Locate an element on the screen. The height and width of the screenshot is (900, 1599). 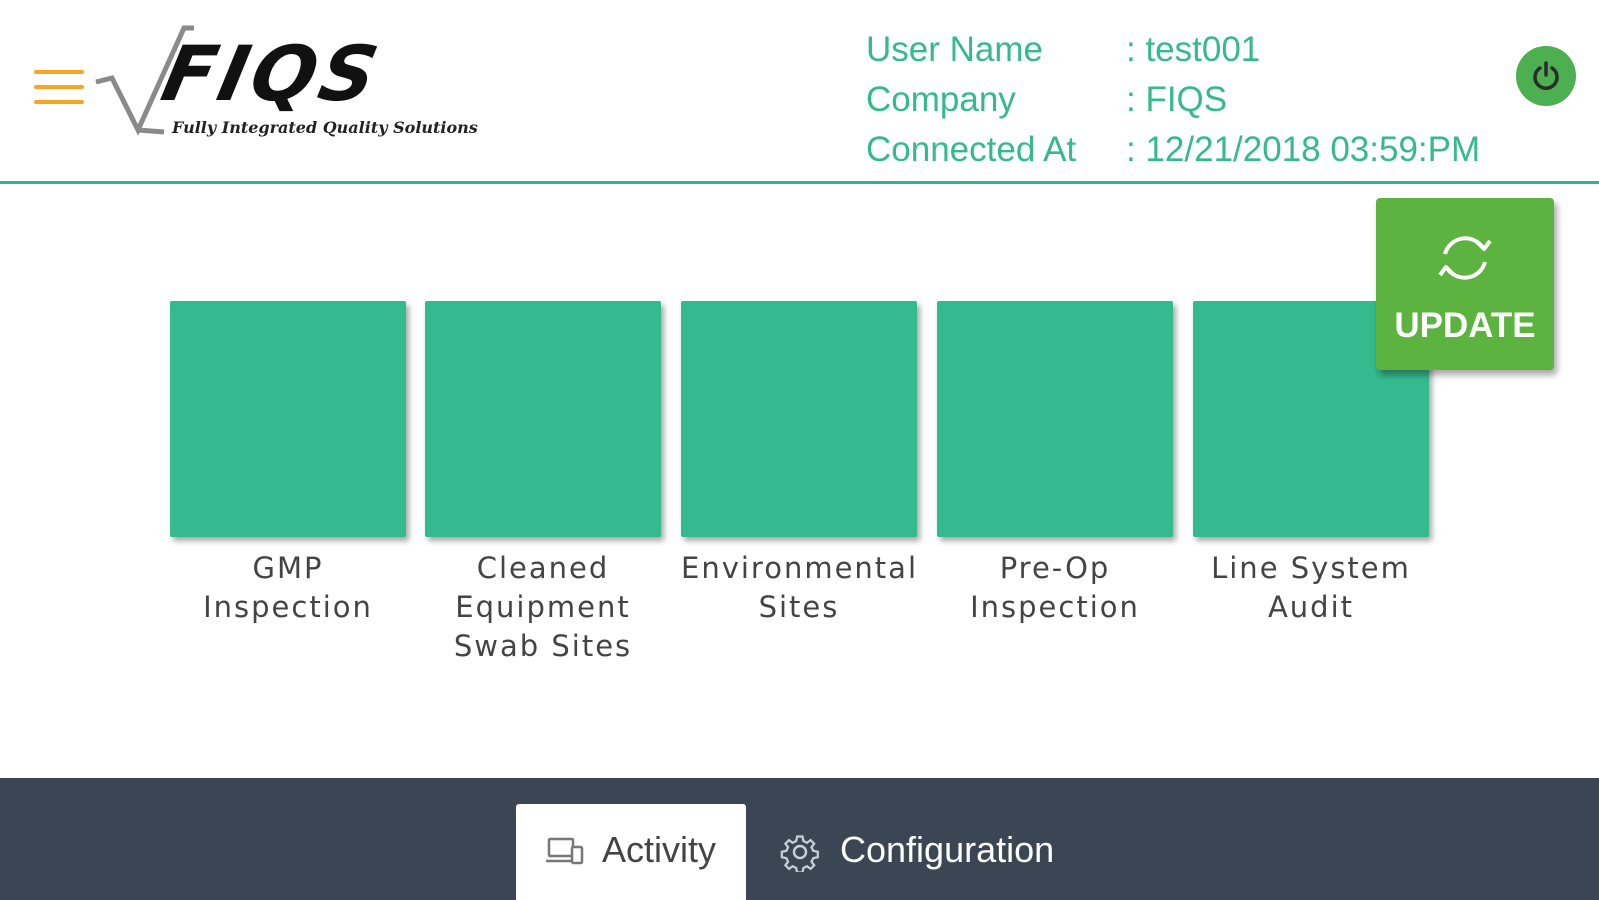
header-divider is located at coordinates (799, 182).